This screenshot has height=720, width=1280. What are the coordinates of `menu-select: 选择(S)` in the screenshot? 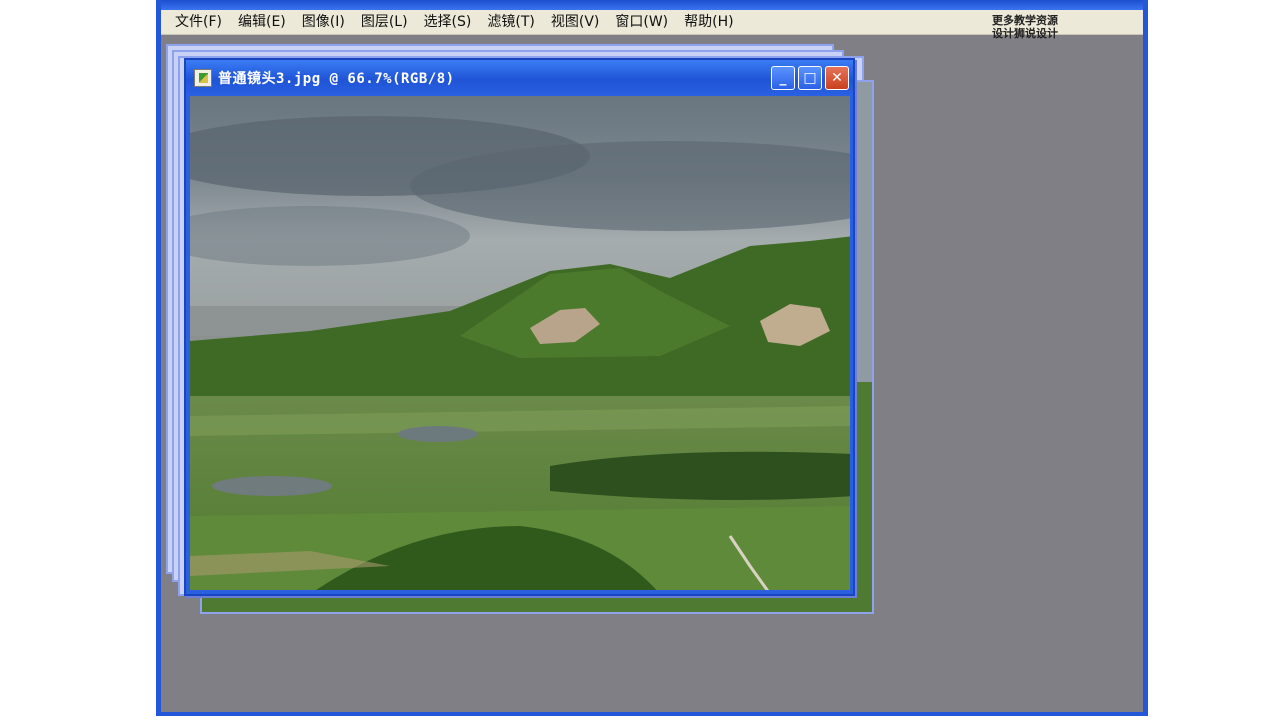 It's located at (448, 22).